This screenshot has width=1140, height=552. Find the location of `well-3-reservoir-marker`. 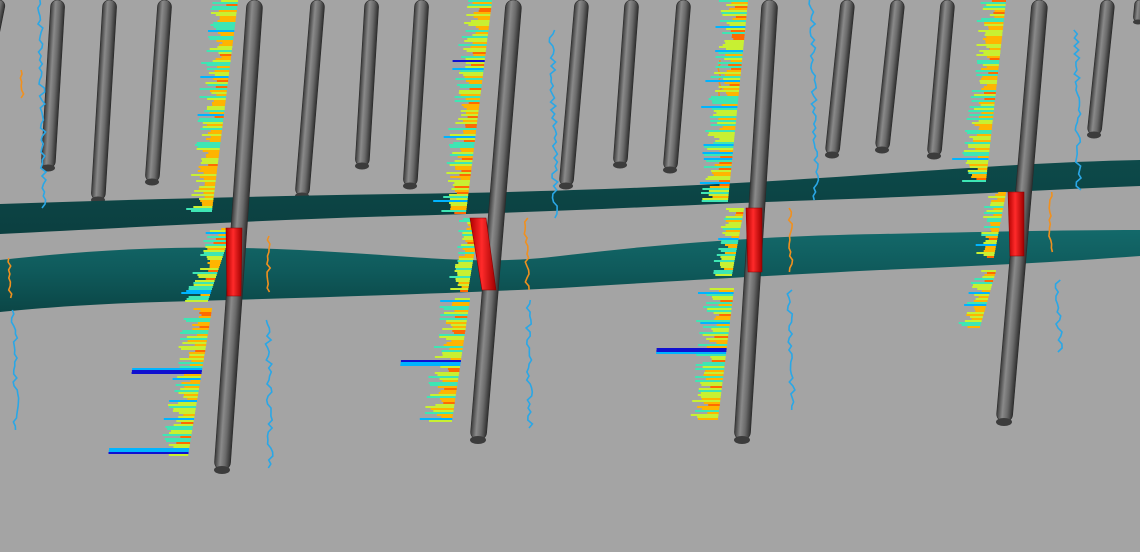

well-3-reservoir-marker is located at coordinates (754, 240).